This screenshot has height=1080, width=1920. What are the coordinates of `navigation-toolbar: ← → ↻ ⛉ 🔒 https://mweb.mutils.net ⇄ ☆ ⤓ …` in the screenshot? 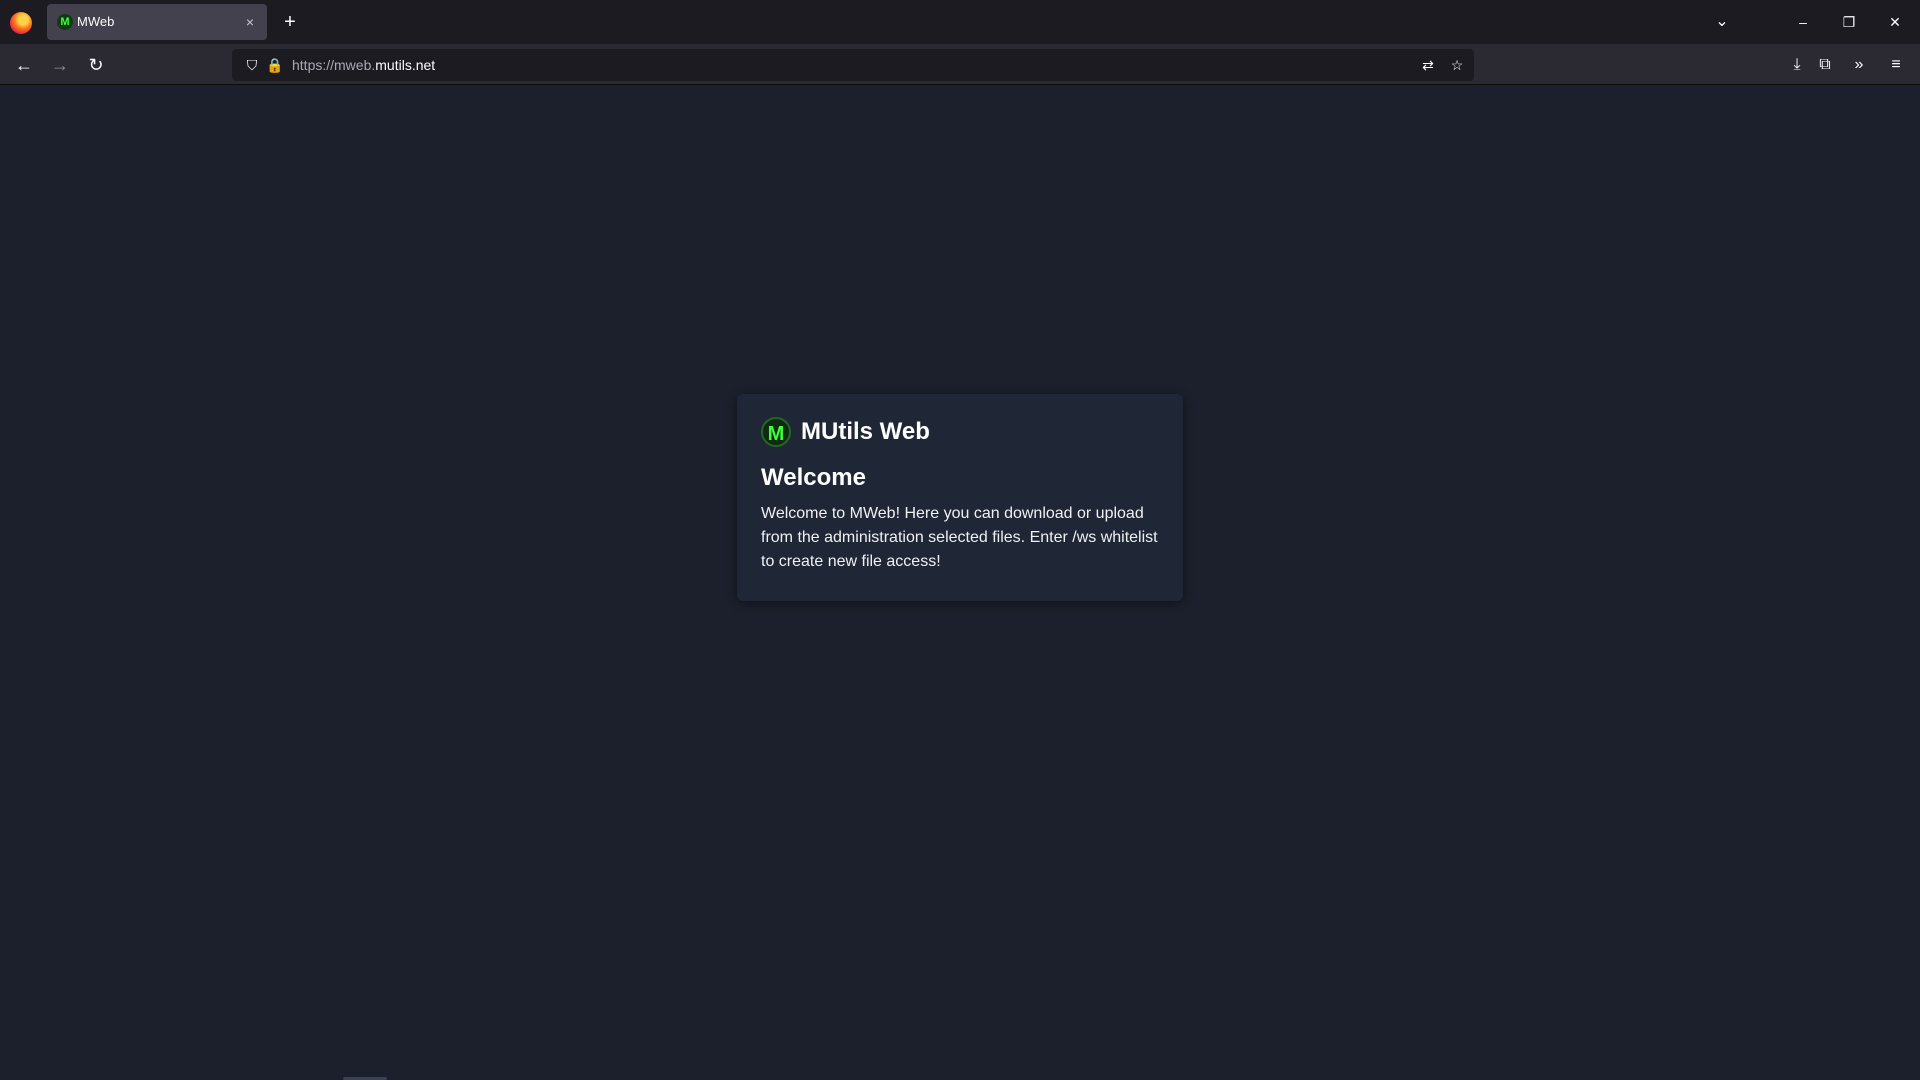 It's located at (960, 64).